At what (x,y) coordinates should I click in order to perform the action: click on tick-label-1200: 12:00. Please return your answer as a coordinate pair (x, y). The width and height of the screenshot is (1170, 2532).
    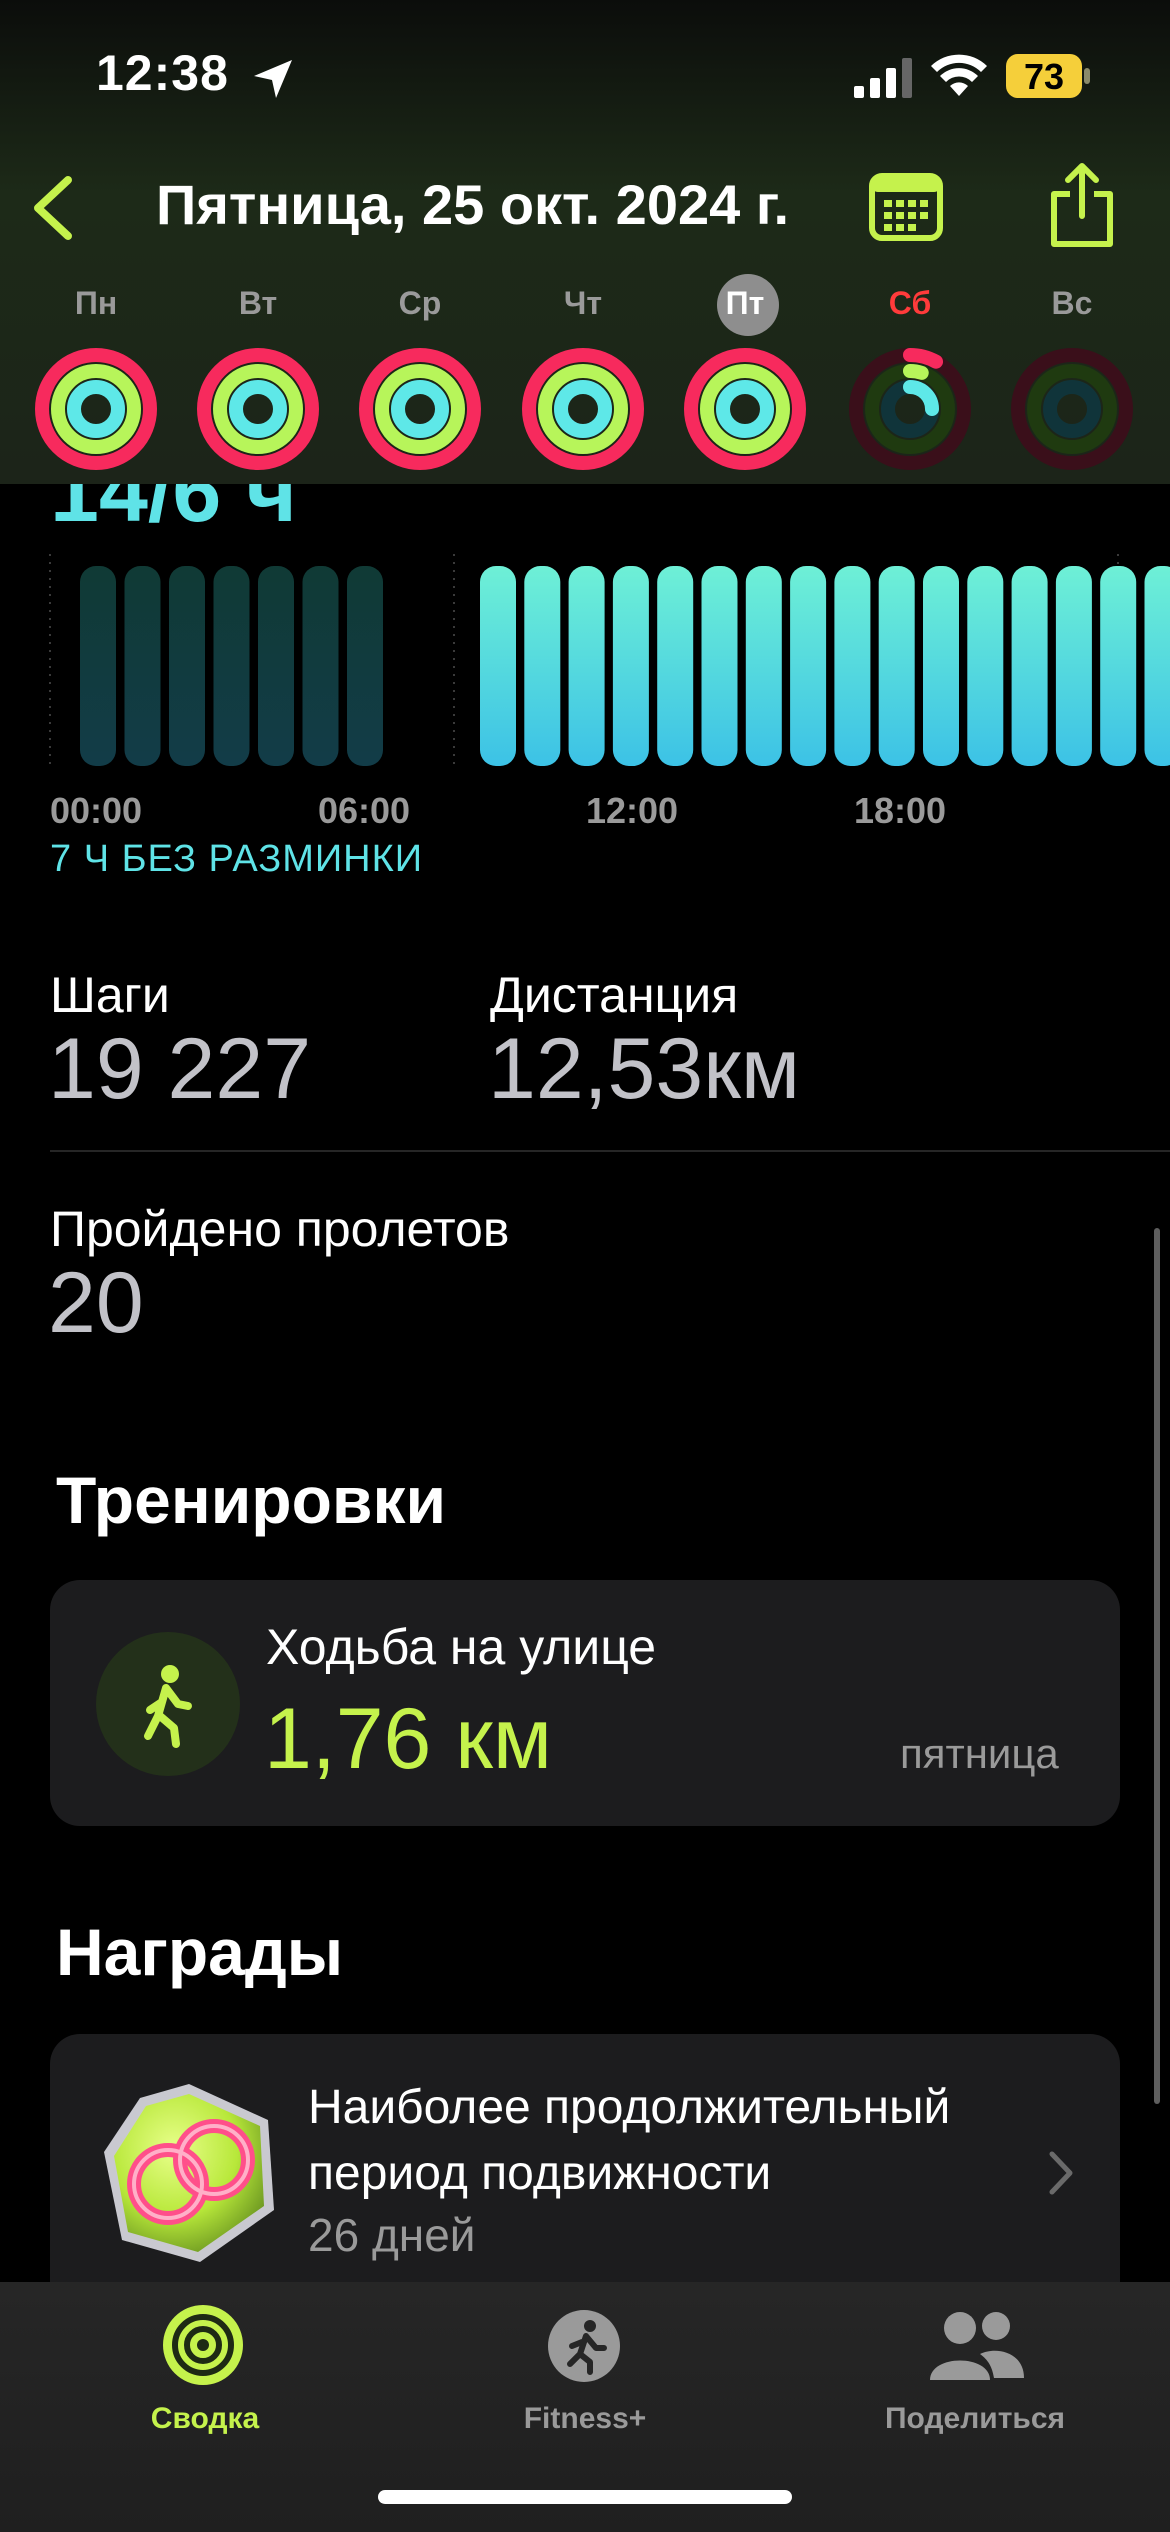
    Looking at the image, I should click on (632, 810).